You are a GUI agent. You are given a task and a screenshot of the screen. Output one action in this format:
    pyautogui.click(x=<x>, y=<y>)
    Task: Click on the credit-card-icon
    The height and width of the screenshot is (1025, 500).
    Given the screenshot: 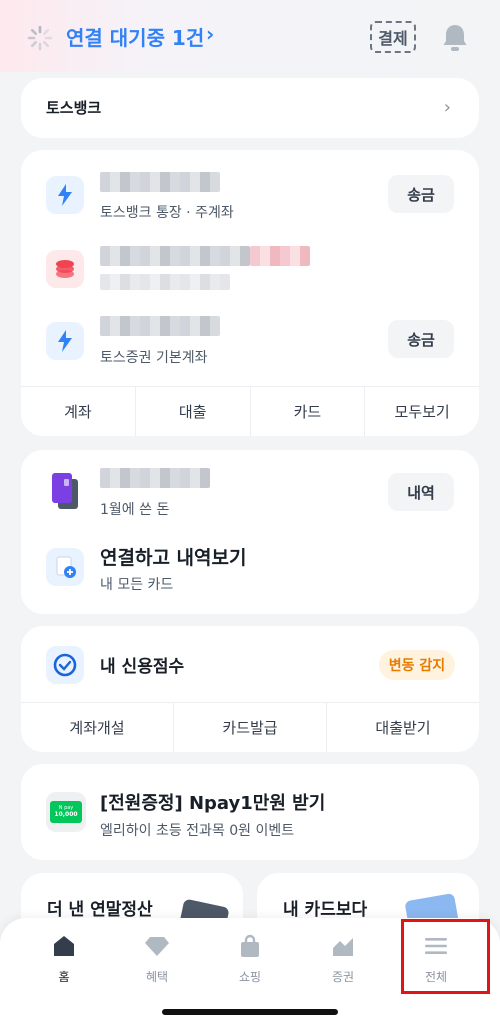 What is the action you would take?
    pyautogui.click(x=65, y=491)
    